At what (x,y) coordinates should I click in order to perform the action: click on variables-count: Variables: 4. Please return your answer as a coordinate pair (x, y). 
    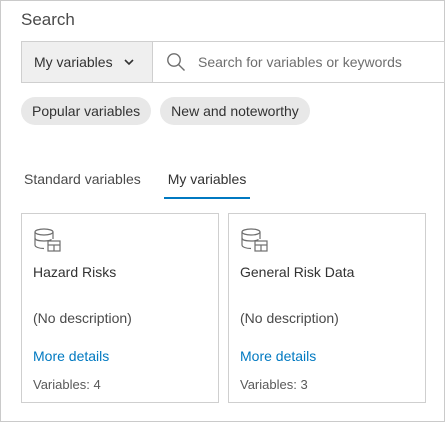
    Looking at the image, I should click on (67, 384).